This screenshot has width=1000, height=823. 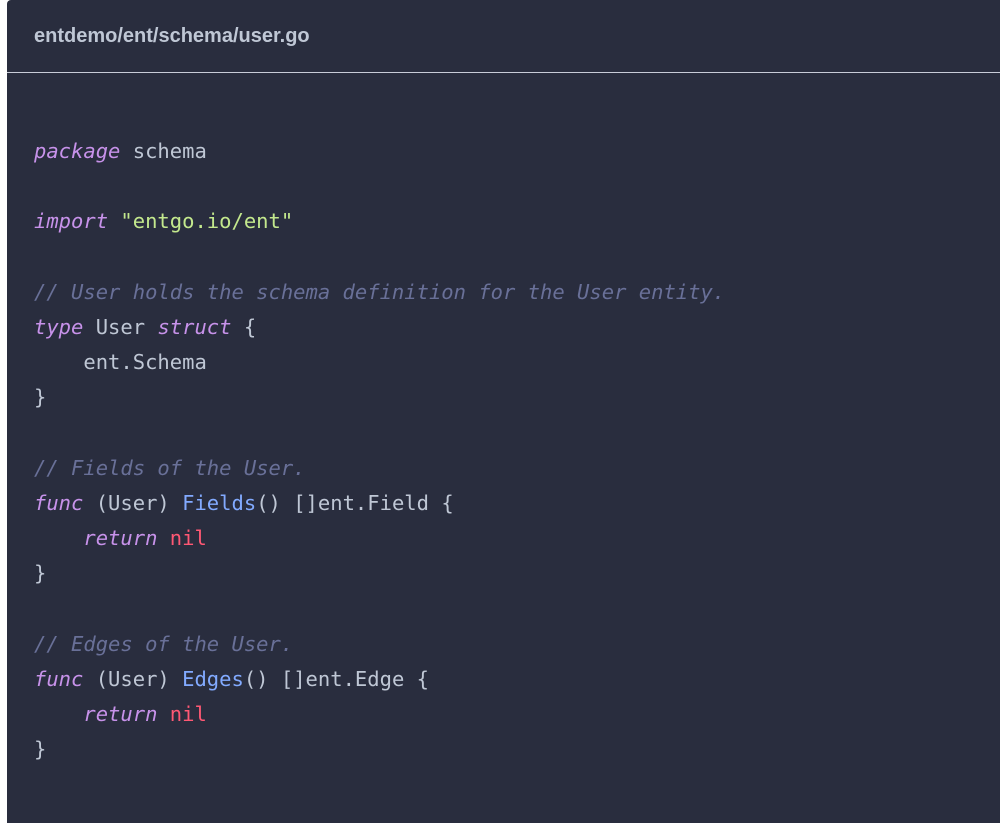 What do you see at coordinates (120, 362) in the screenshot?
I see `code-token-plain: ent.Schema` at bounding box center [120, 362].